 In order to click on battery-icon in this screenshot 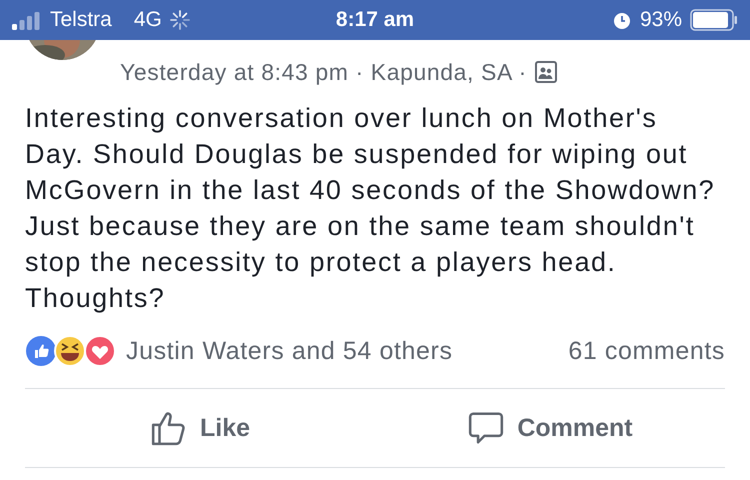, I will do `click(714, 20)`.